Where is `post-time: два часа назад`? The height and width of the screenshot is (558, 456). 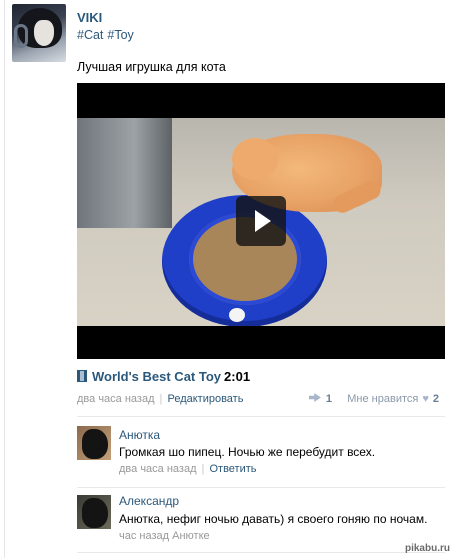
post-time: два часа назад is located at coordinates (115, 399).